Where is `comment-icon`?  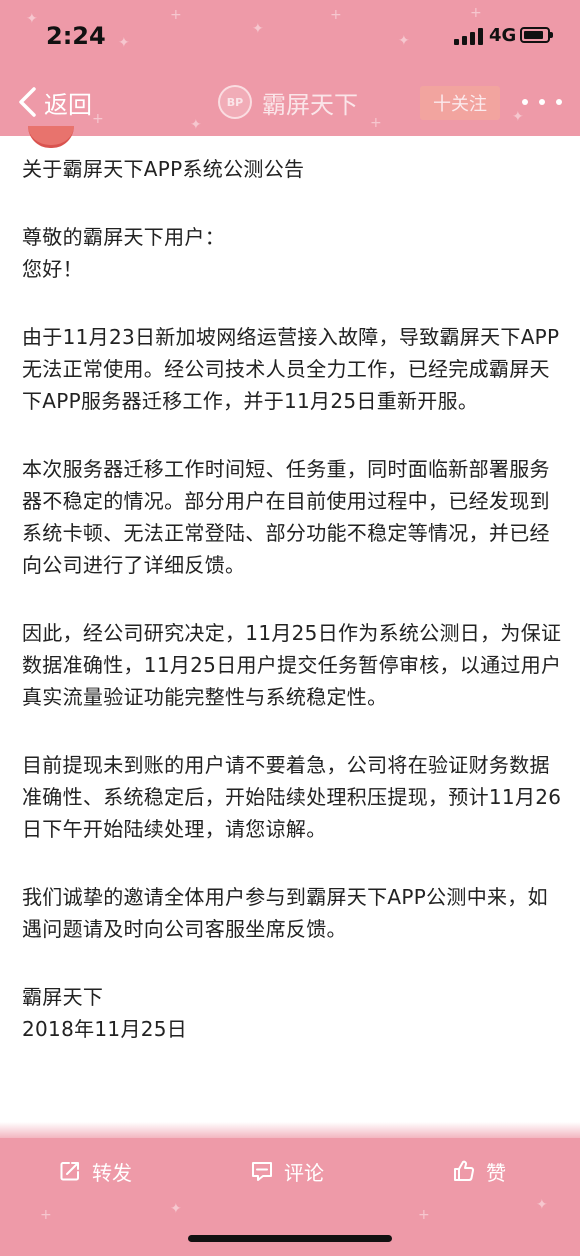
comment-icon is located at coordinates (262, 1171).